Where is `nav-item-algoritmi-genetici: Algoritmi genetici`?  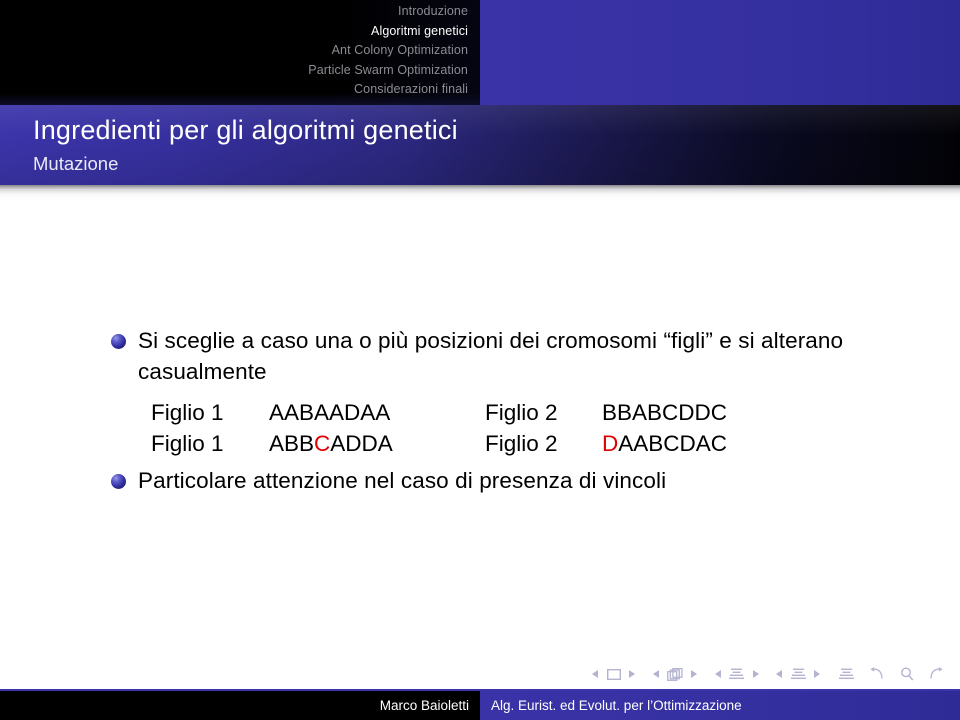 nav-item-algoritmi-genetici: Algoritmi genetici is located at coordinates (236, 32).